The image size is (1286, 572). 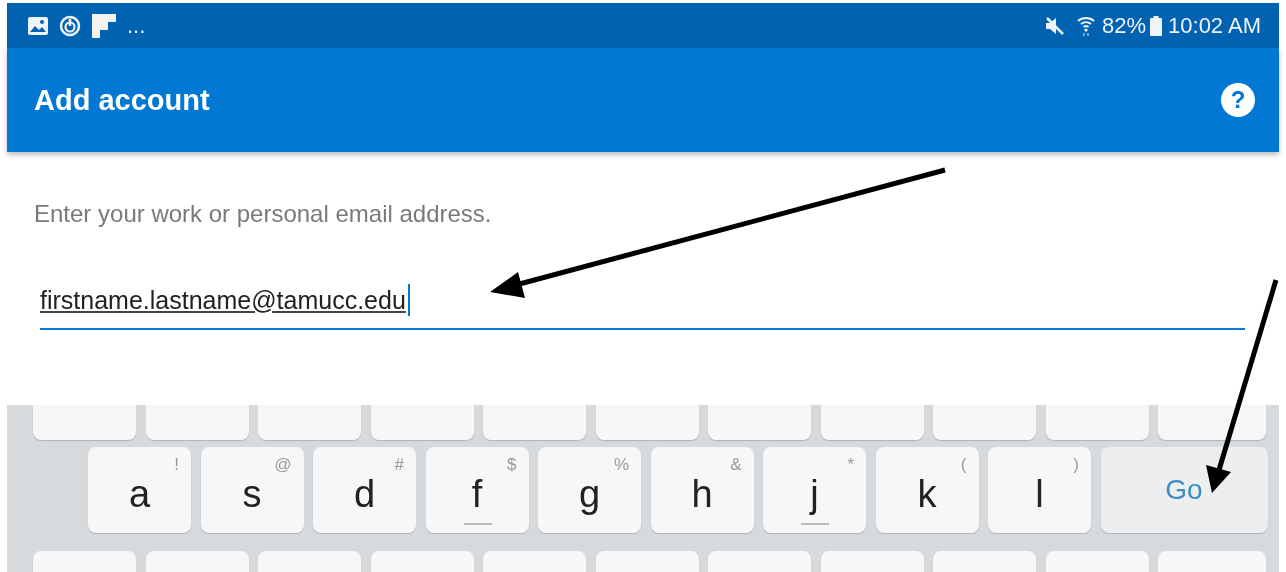 What do you see at coordinates (850, 465) in the screenshot?
I see `symbol-hint: *` at bounding box center [850, 465].